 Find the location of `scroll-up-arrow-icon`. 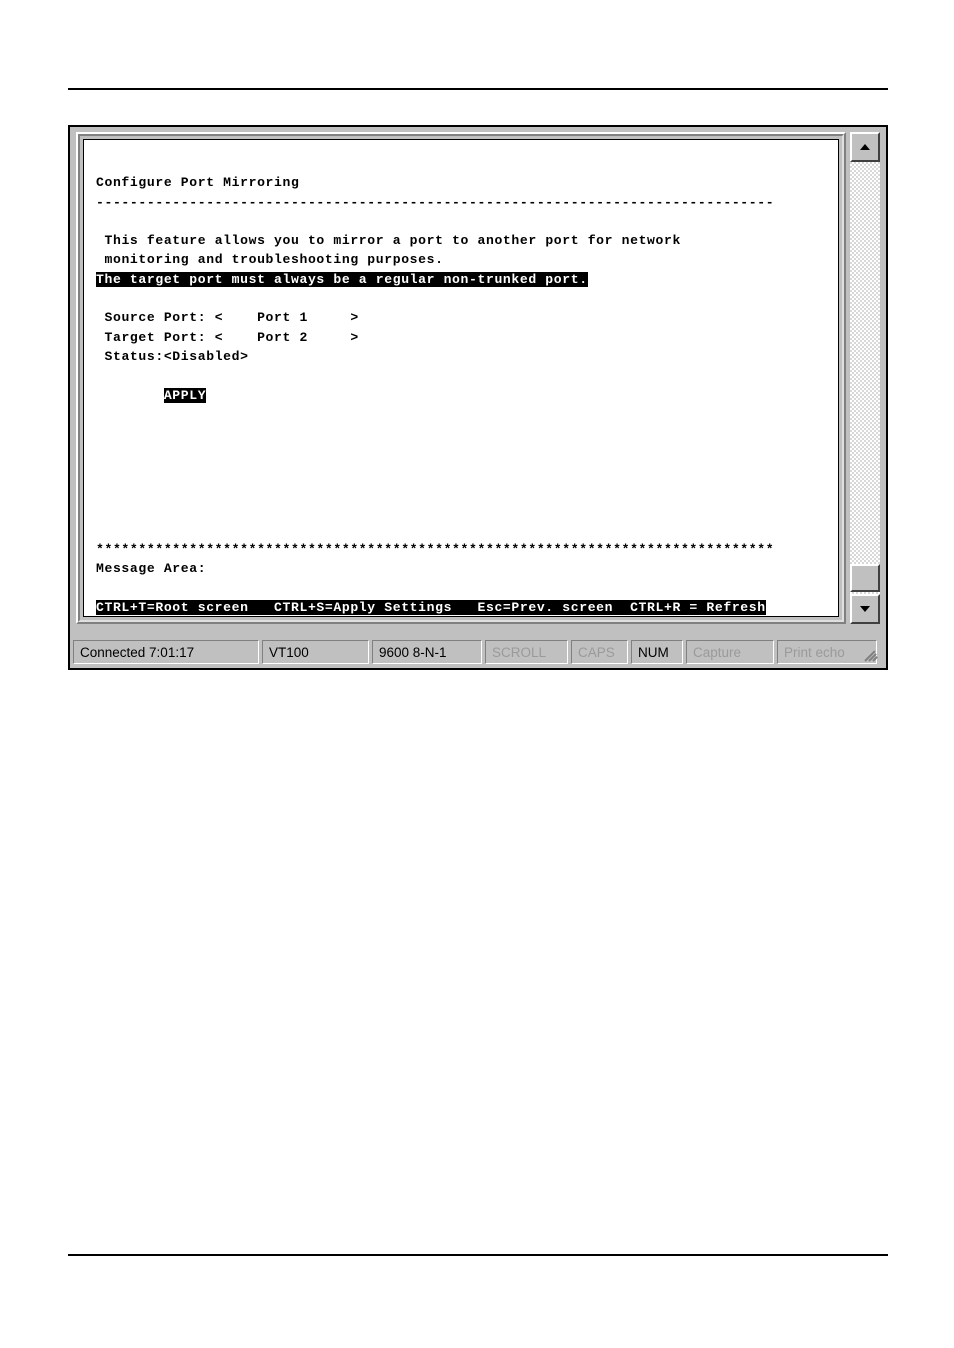

scroll-up-arrow-icon is located at coordinates (865, 147).